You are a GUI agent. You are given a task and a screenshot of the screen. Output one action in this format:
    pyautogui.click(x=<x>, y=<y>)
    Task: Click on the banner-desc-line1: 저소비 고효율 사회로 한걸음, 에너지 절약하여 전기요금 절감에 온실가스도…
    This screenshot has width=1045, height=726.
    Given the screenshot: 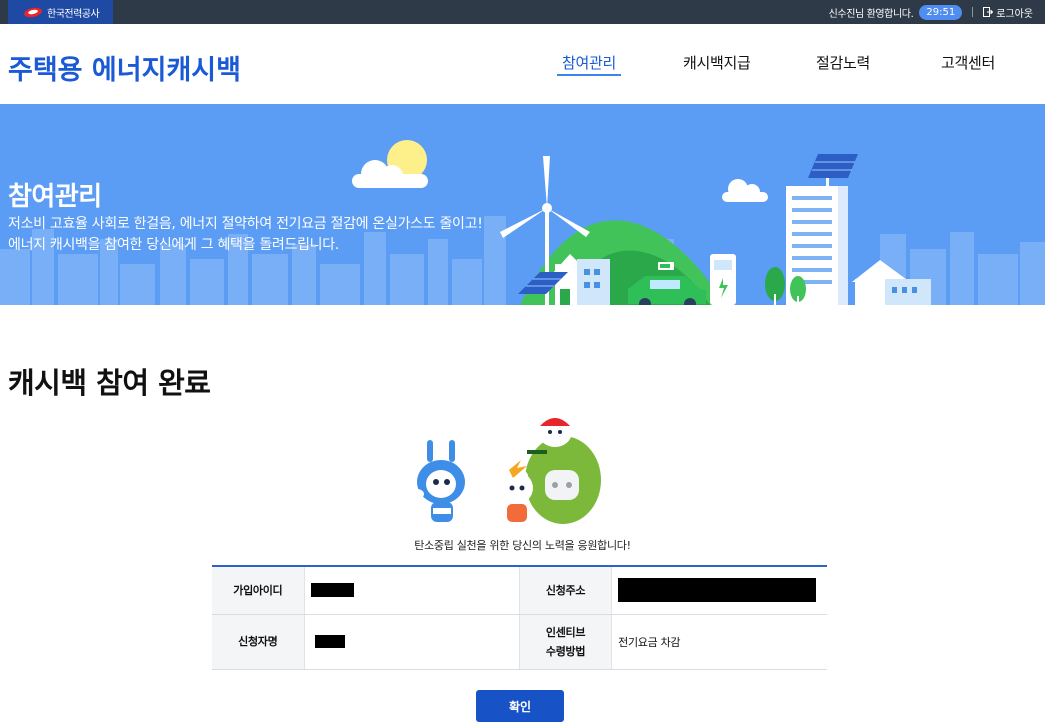 What is the action you would take?
    pyautogui.click(x=245, y=224)
    